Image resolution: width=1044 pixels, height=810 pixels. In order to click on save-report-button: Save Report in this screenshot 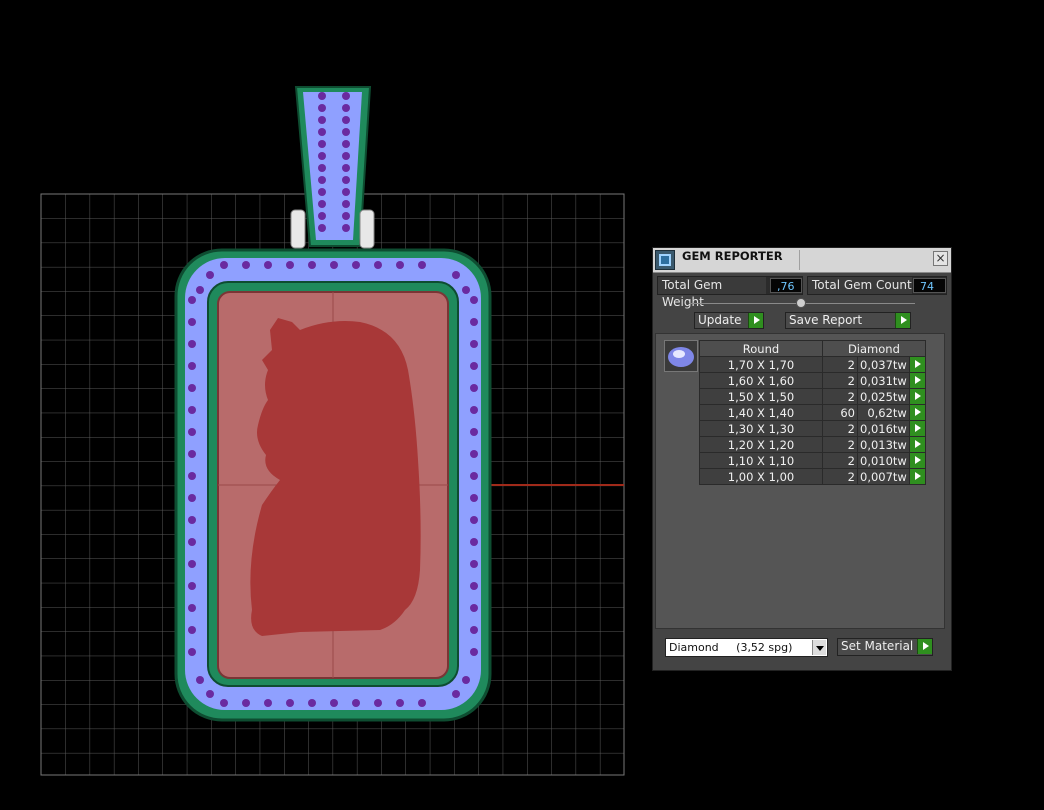, I will do `click(848, 320)`.